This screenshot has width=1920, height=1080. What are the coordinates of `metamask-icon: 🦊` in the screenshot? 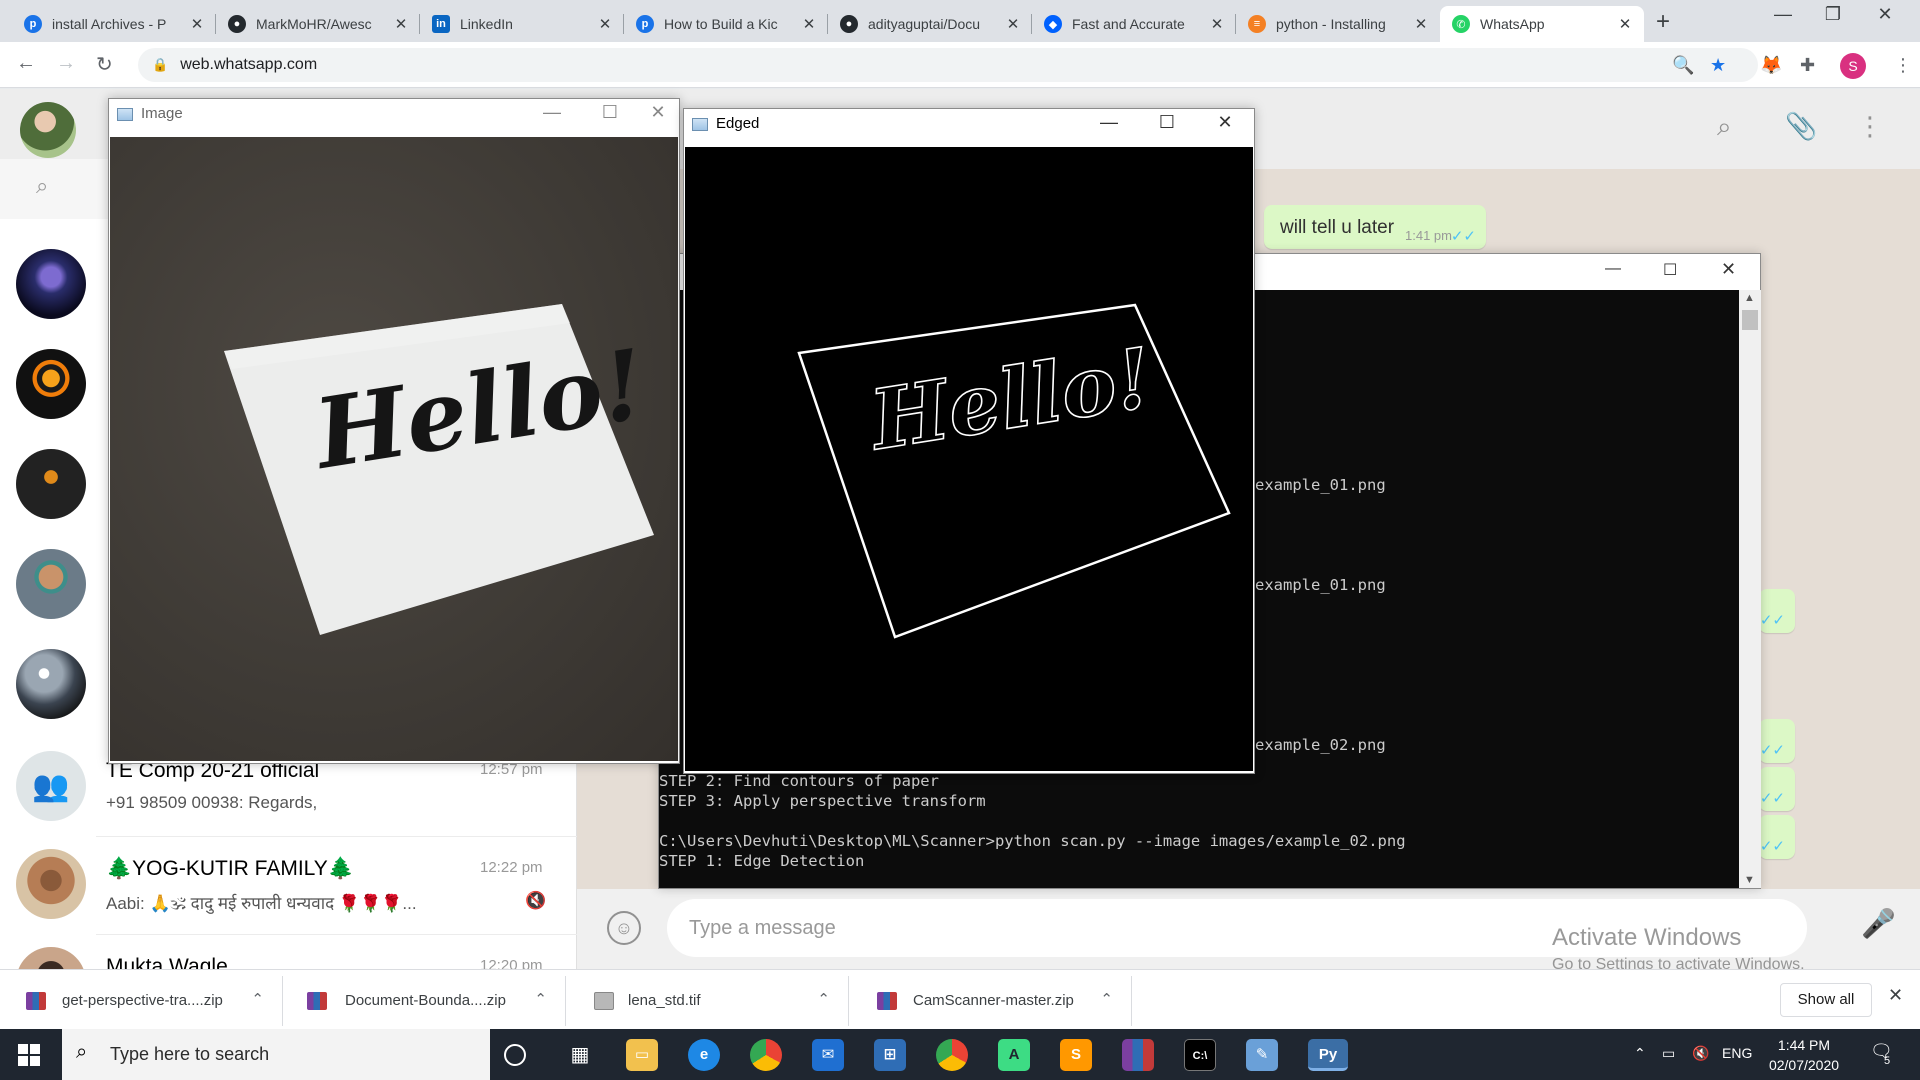 It's located at (1771, 65).